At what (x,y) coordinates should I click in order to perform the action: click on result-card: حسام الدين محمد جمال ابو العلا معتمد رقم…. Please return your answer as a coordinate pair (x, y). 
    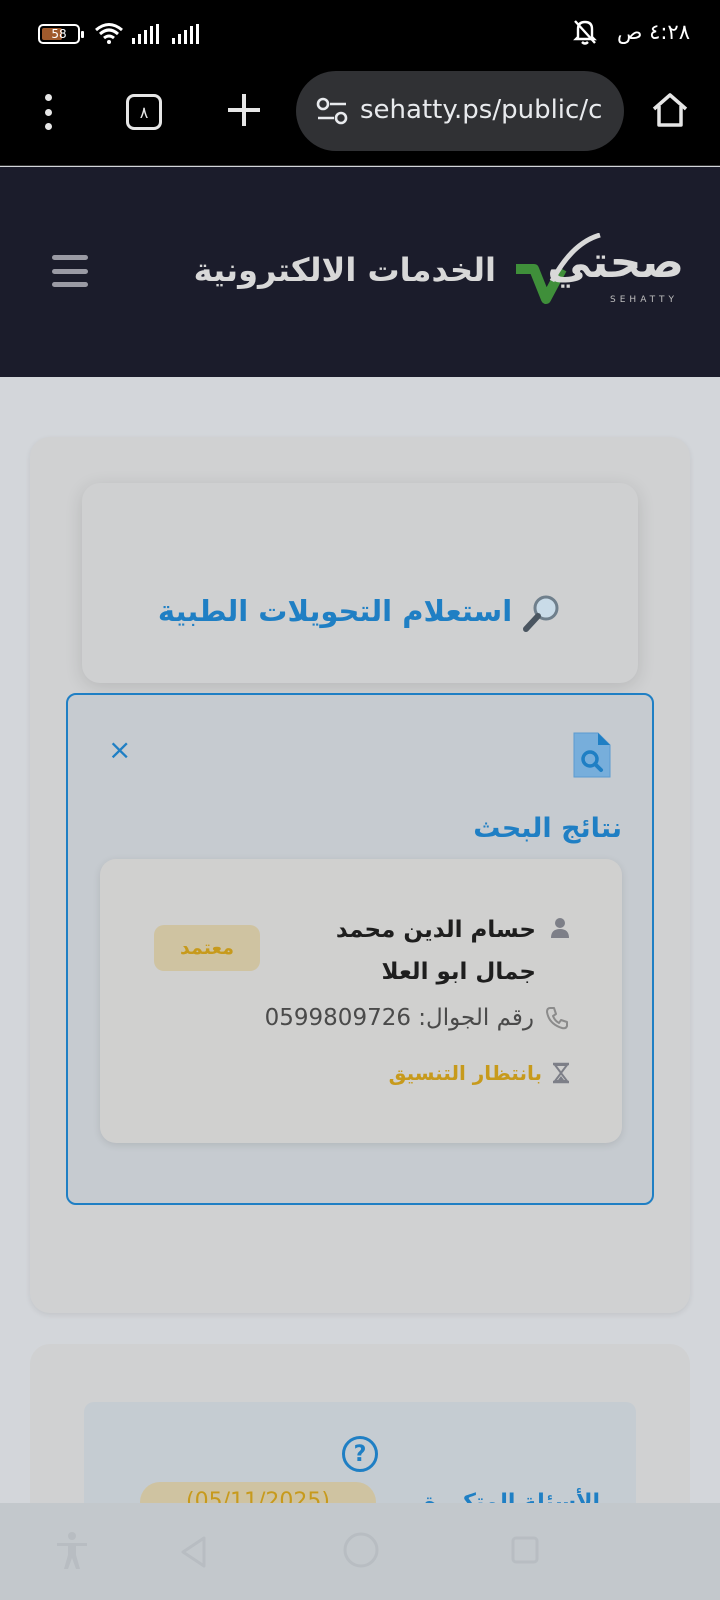
    Looking at the image, I should click on (361, 1001).